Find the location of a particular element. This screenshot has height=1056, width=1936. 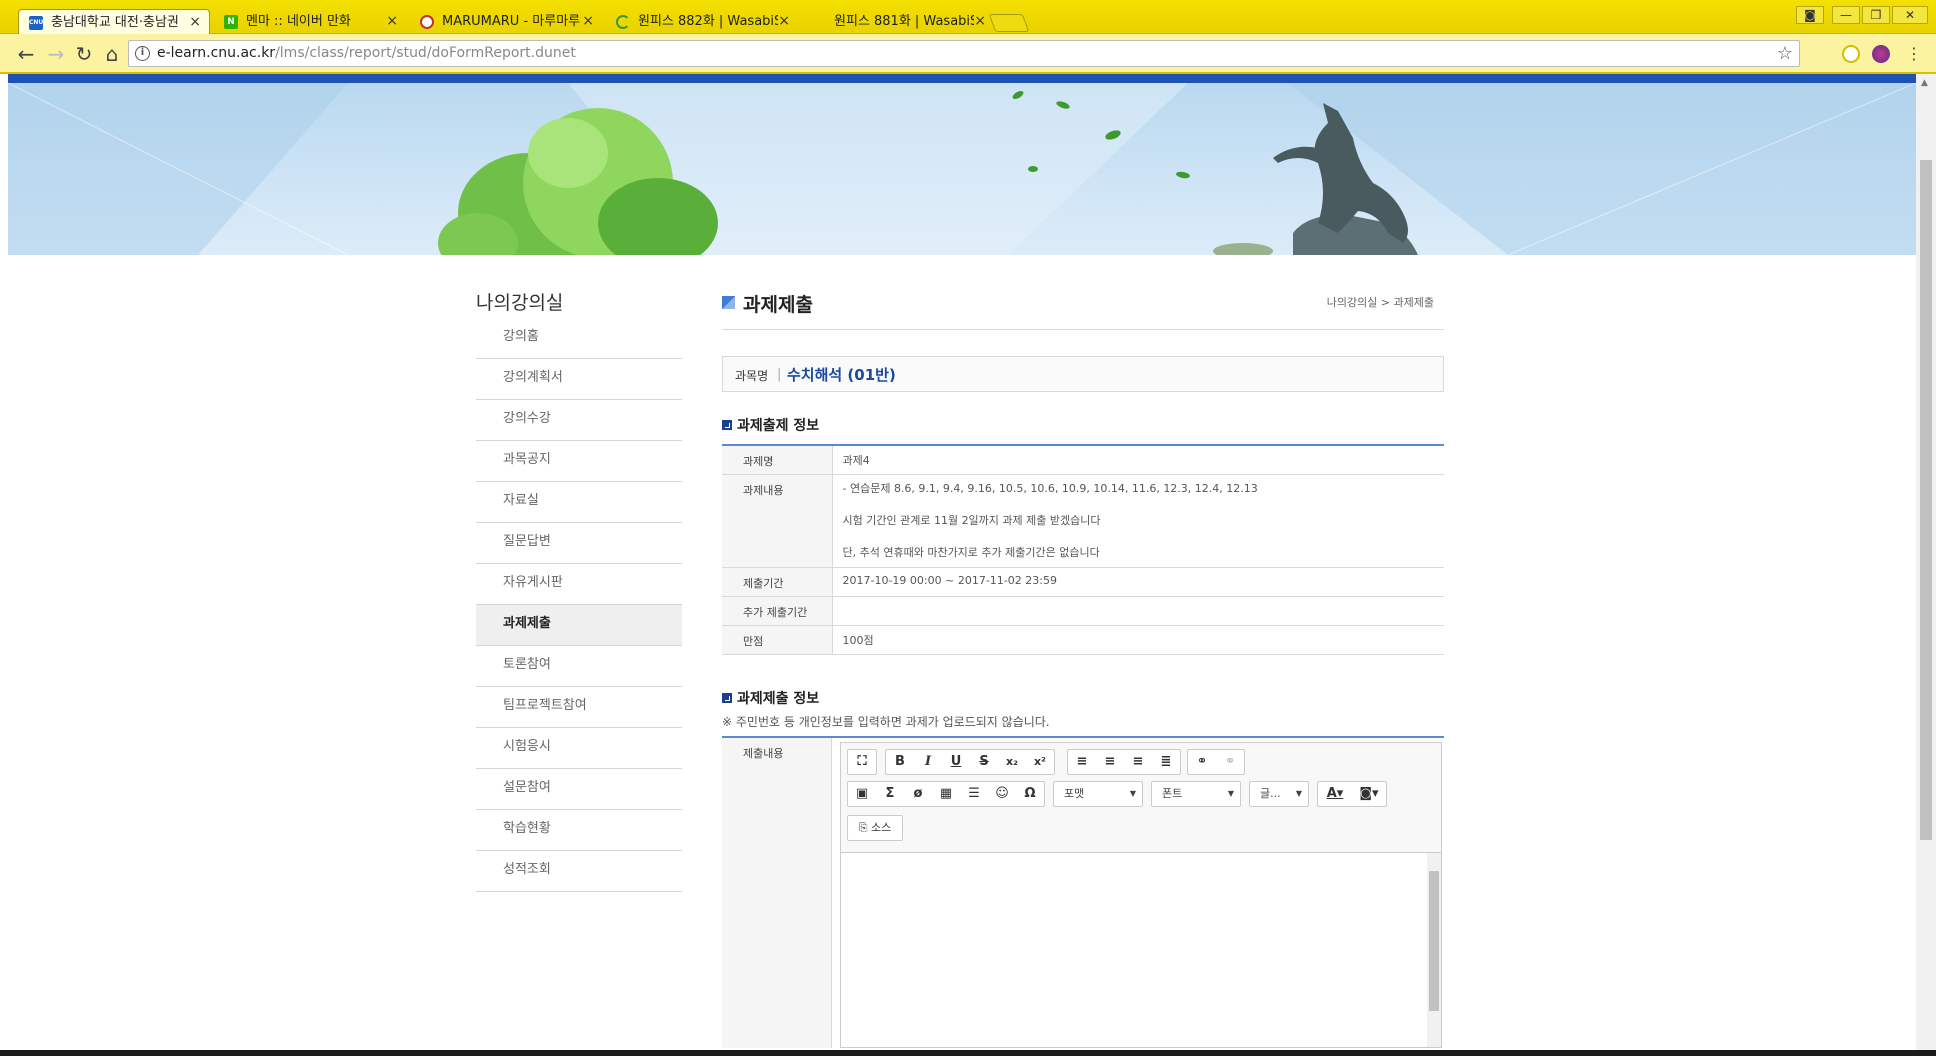

browser-tab: CNU 충남대학교 대전·충남권 × is located at coordinates (114, 22).